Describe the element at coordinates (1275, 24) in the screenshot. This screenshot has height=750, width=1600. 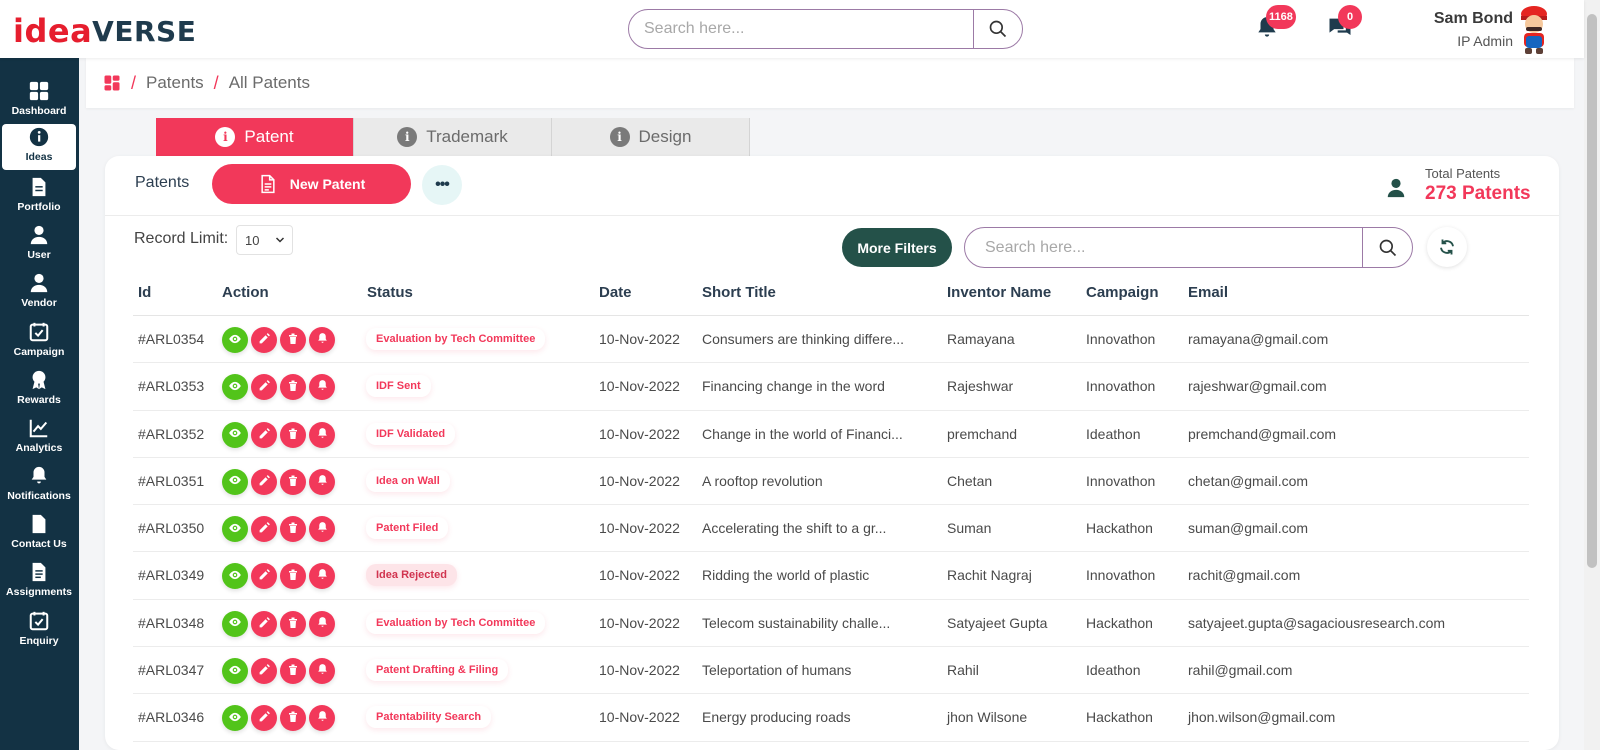
I see `notifications-button: 1168` at that location.